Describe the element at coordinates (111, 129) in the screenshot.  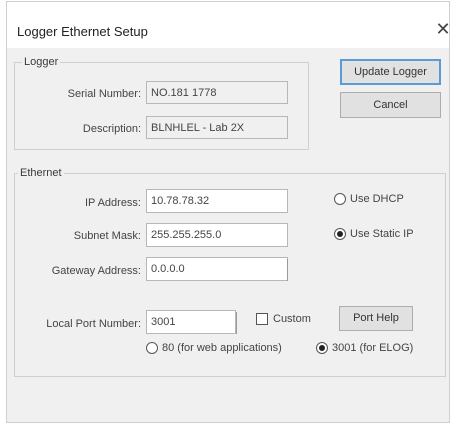
I see `description-label: Description:` at that location.